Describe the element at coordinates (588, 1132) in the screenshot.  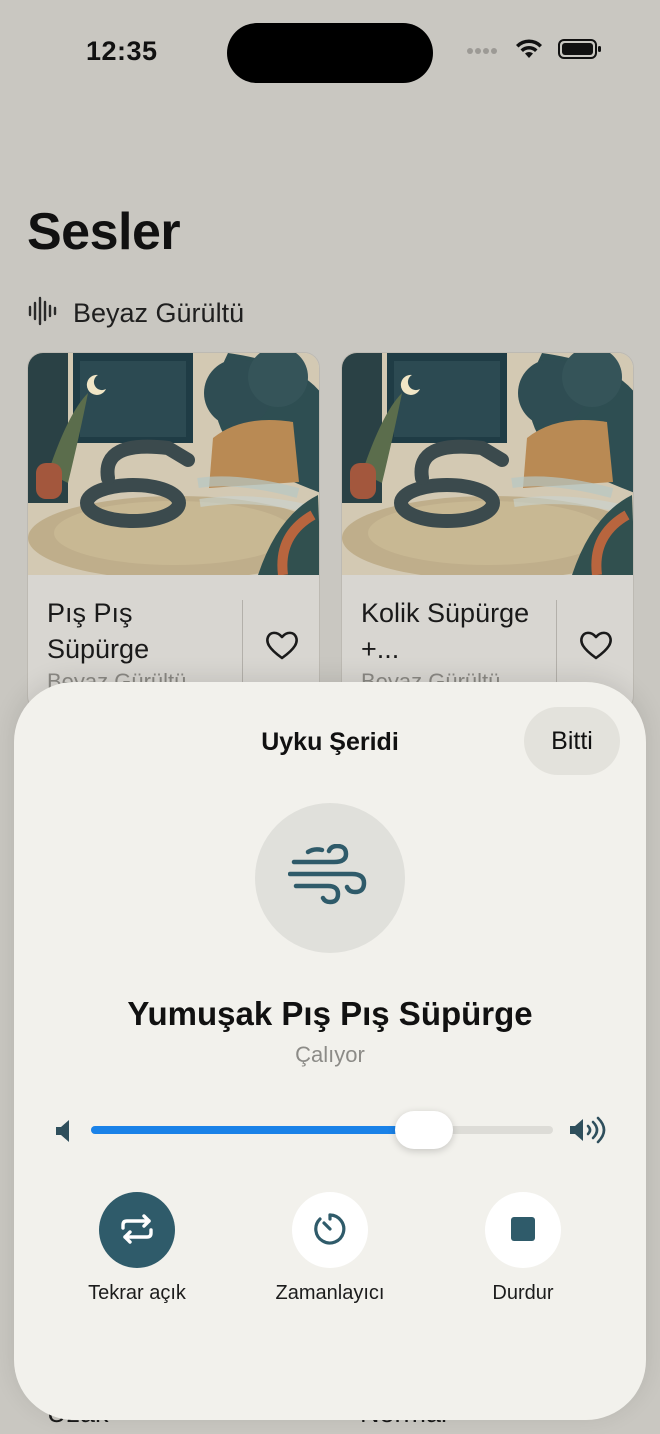
I see `volume-high-icon` at that location.